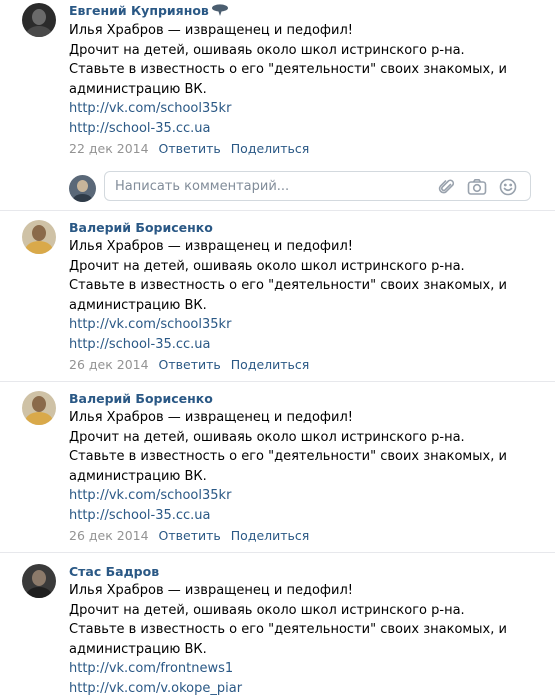  Describe the element at coordinates (114, 571) in the screenshot. I see `author-name: Стас Бадров` at that location.